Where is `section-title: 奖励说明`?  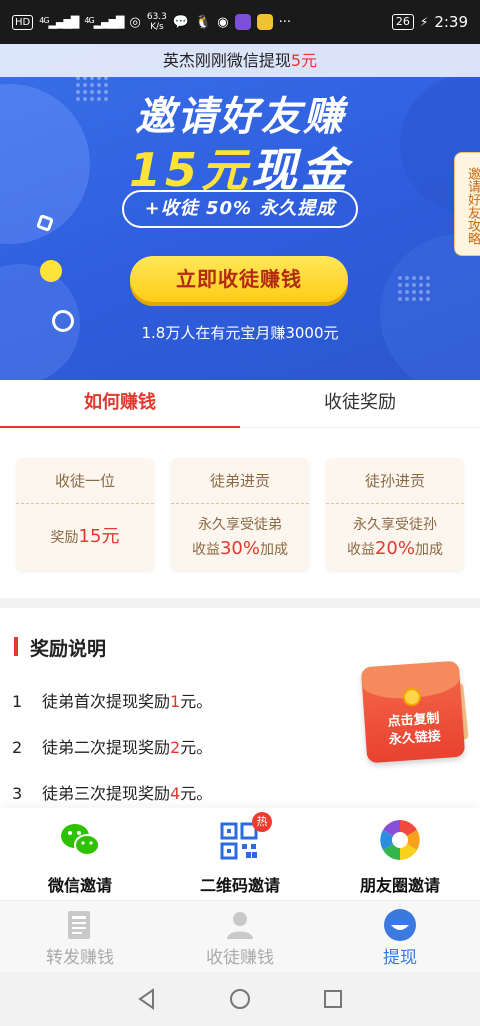 section-title: 奖励说明 is located at coordinates (60, 647).